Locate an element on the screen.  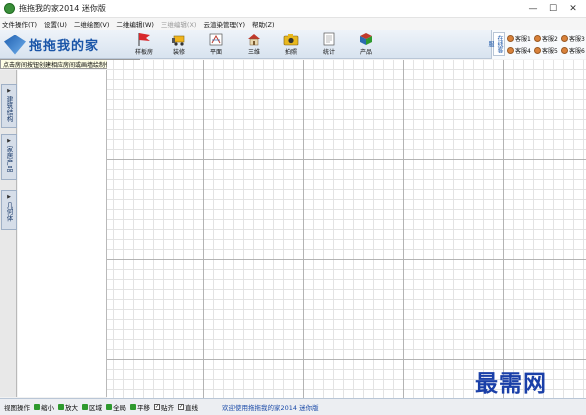
plan-button: 平面 is located at coordinates (216, 45).